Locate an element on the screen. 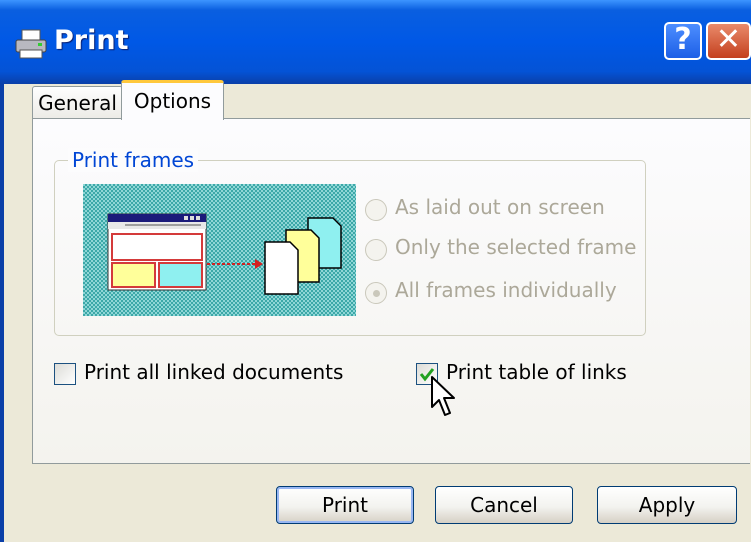 Image resolution: width=751 pixels, height=542 pixels. print-linked-documents-checkbox is located at coordinates (65, 374).